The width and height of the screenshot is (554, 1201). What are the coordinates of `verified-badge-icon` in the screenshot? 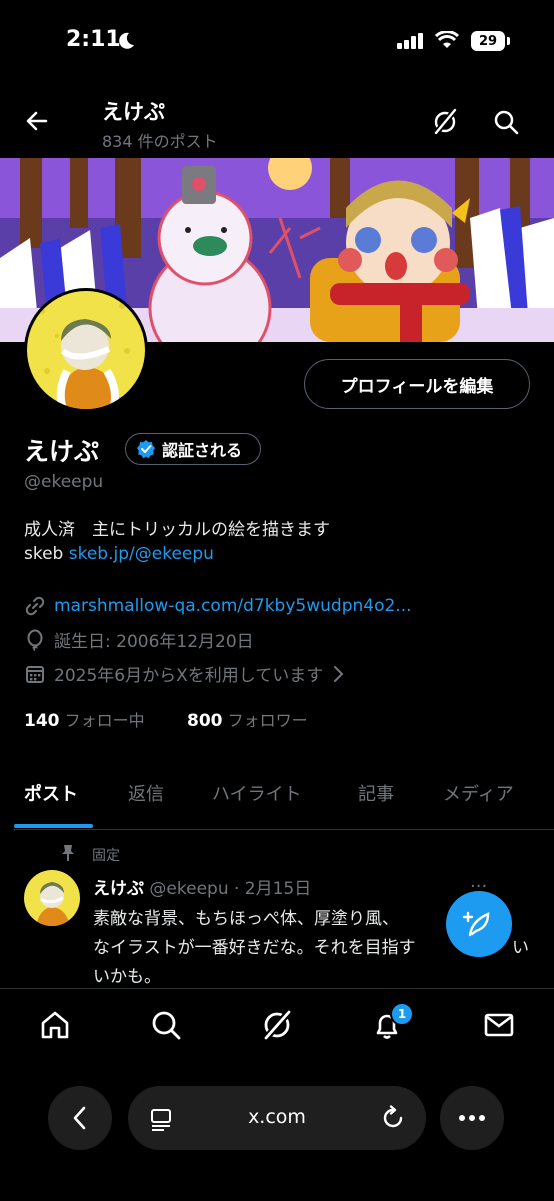 It's located at (146, 449).